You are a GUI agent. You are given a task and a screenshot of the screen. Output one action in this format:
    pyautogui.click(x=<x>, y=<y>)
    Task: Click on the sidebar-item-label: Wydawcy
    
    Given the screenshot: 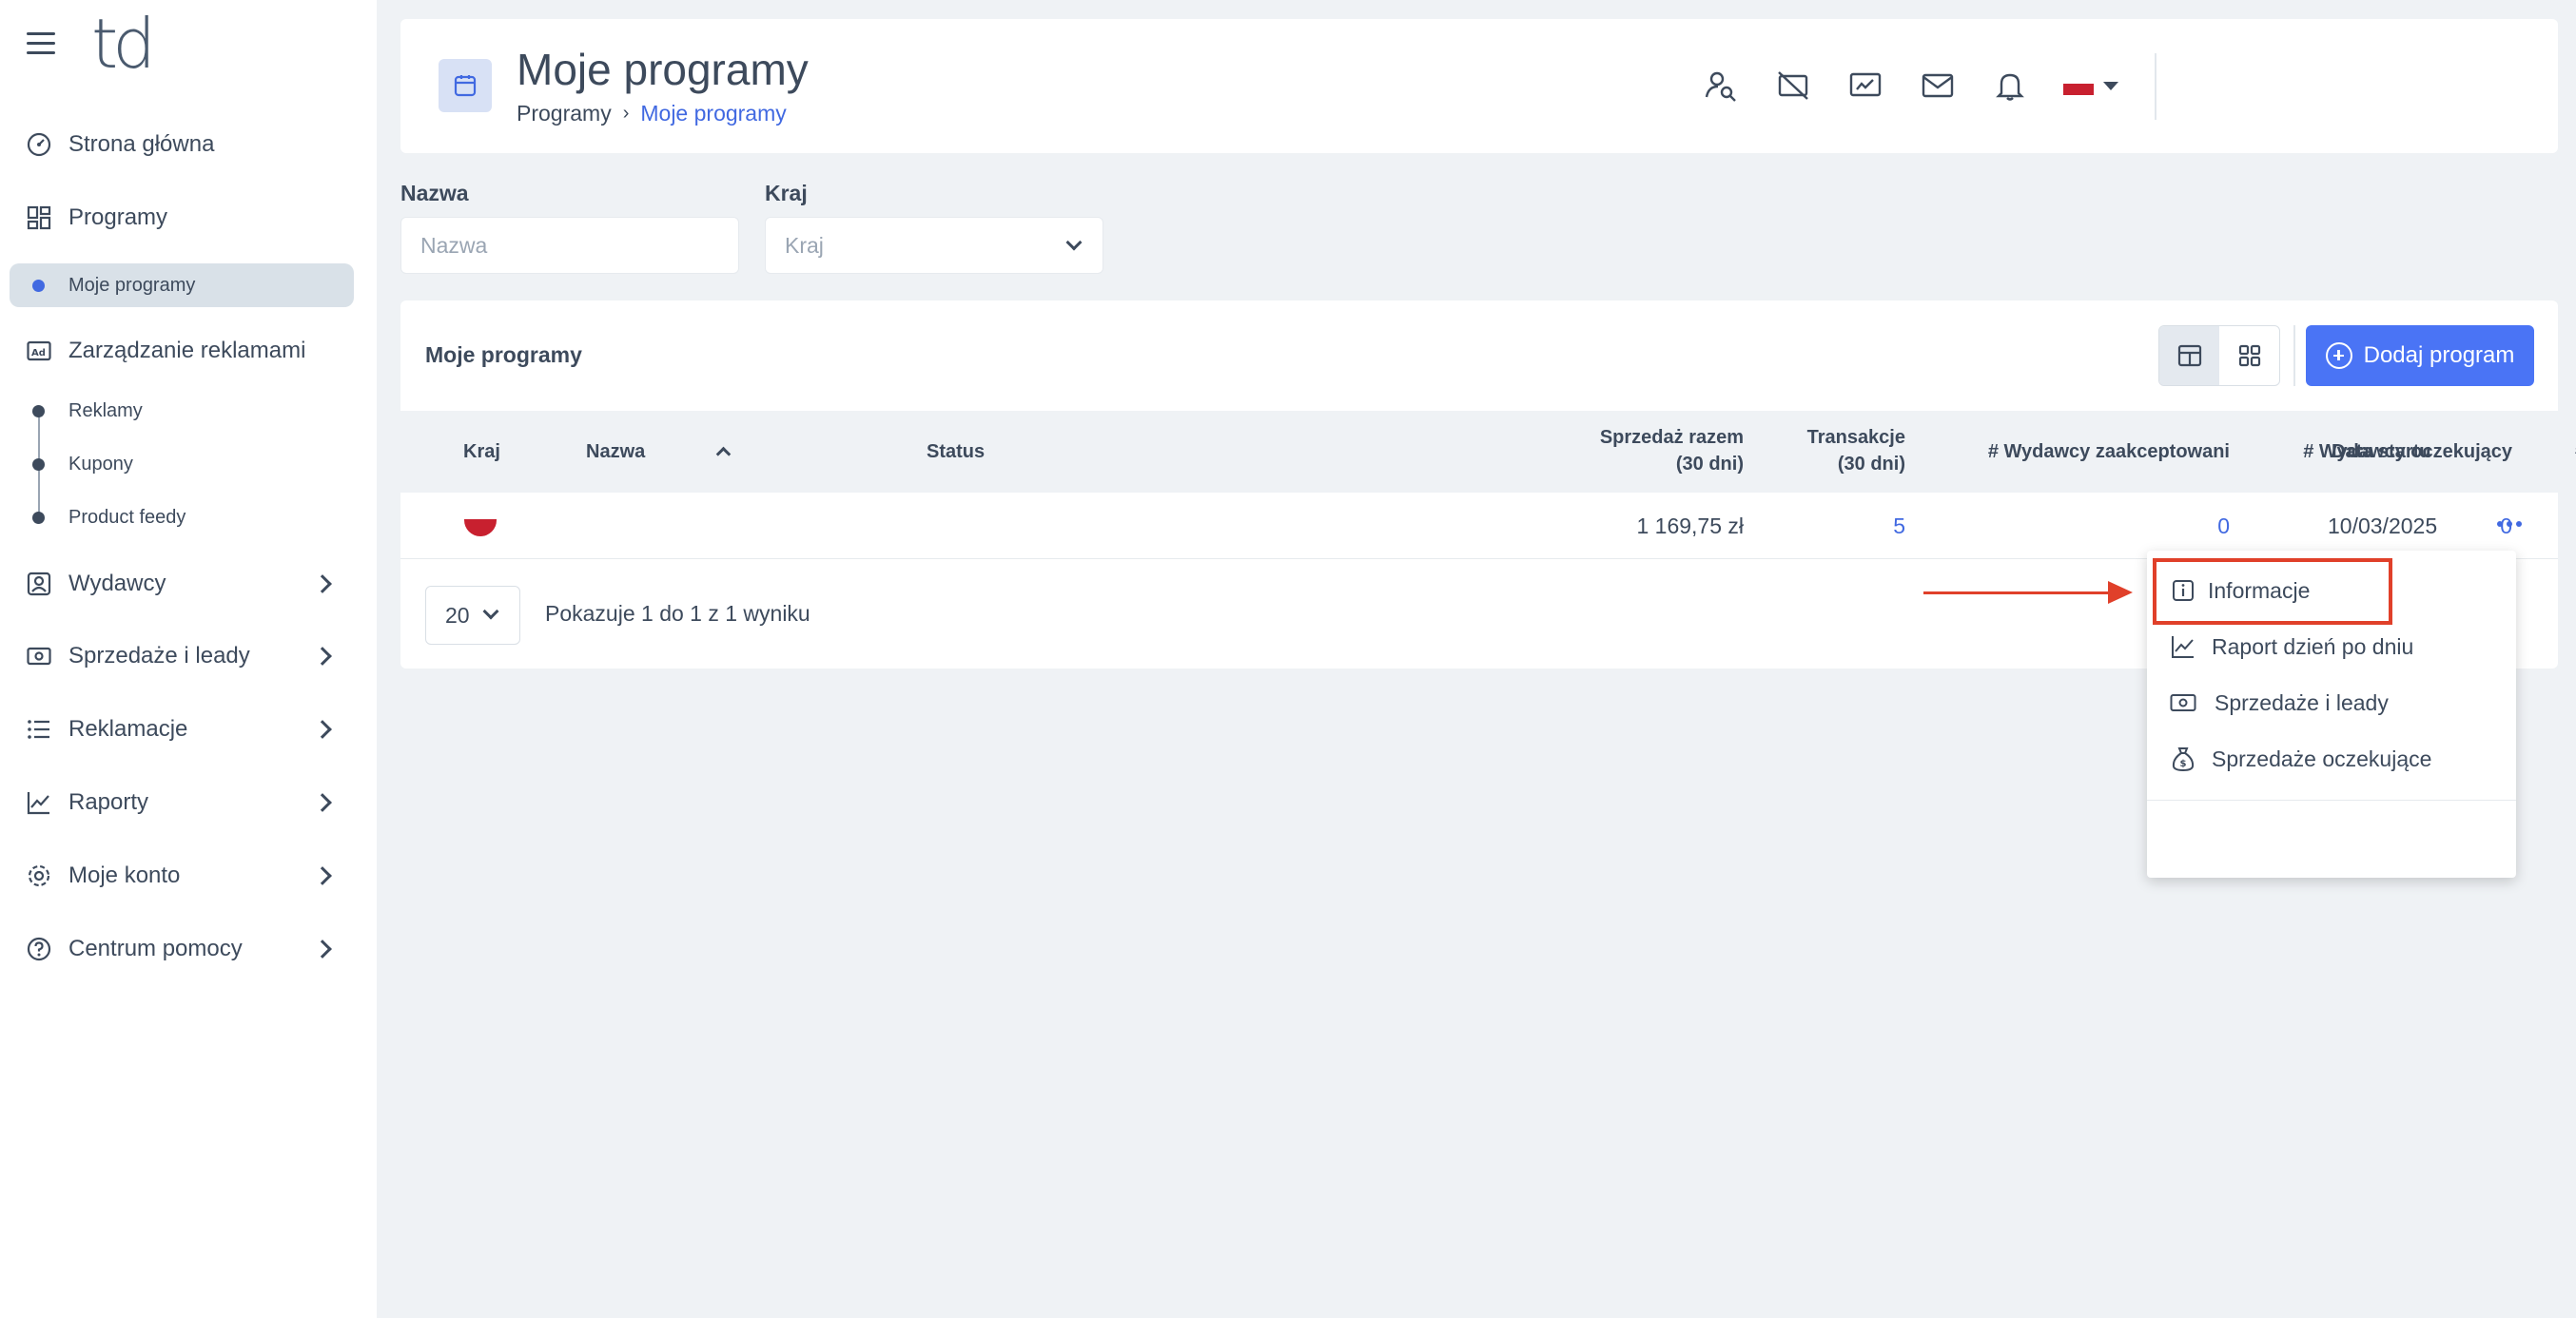 What is the action you would take?
    pyautogui.click(x=117, y=583)
    